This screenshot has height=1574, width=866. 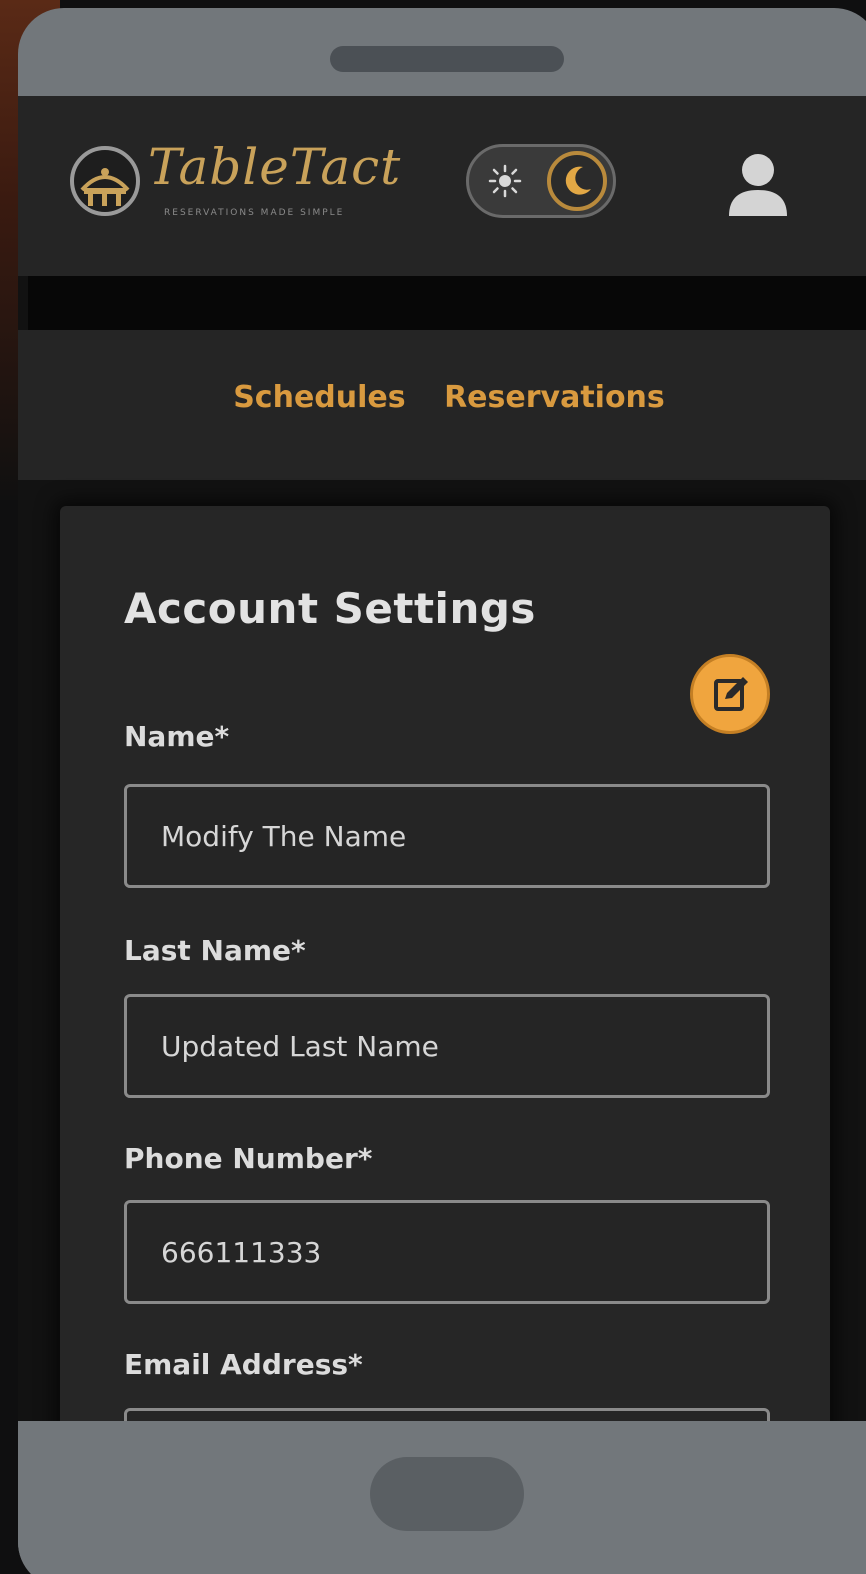 What do you see at coordinates (215, 950) in the screenshot?
I see `last-name-label: Last Name*` at bounding box center [215, 950].